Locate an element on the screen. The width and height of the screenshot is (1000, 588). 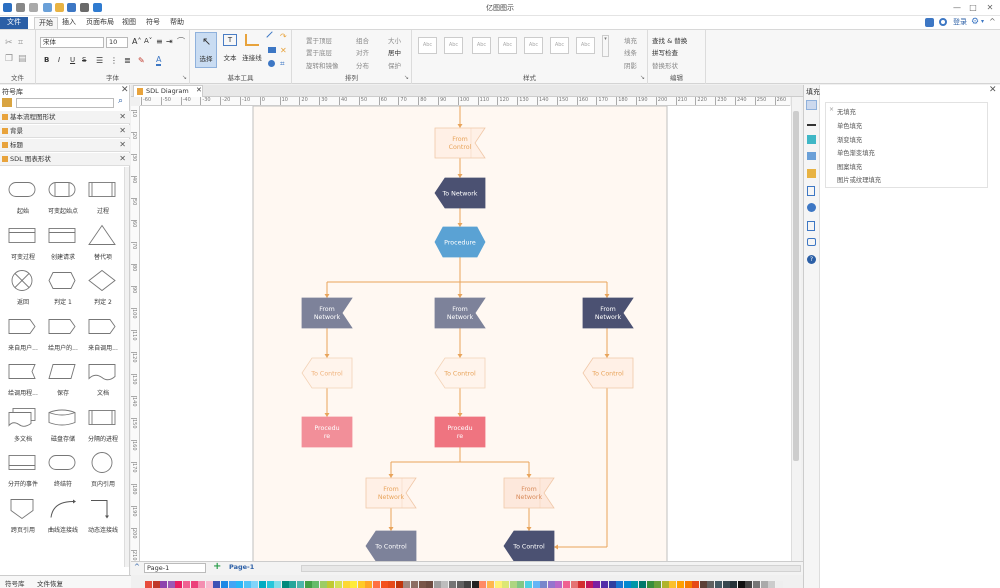
document-icon is located at coordinates (811, 226).